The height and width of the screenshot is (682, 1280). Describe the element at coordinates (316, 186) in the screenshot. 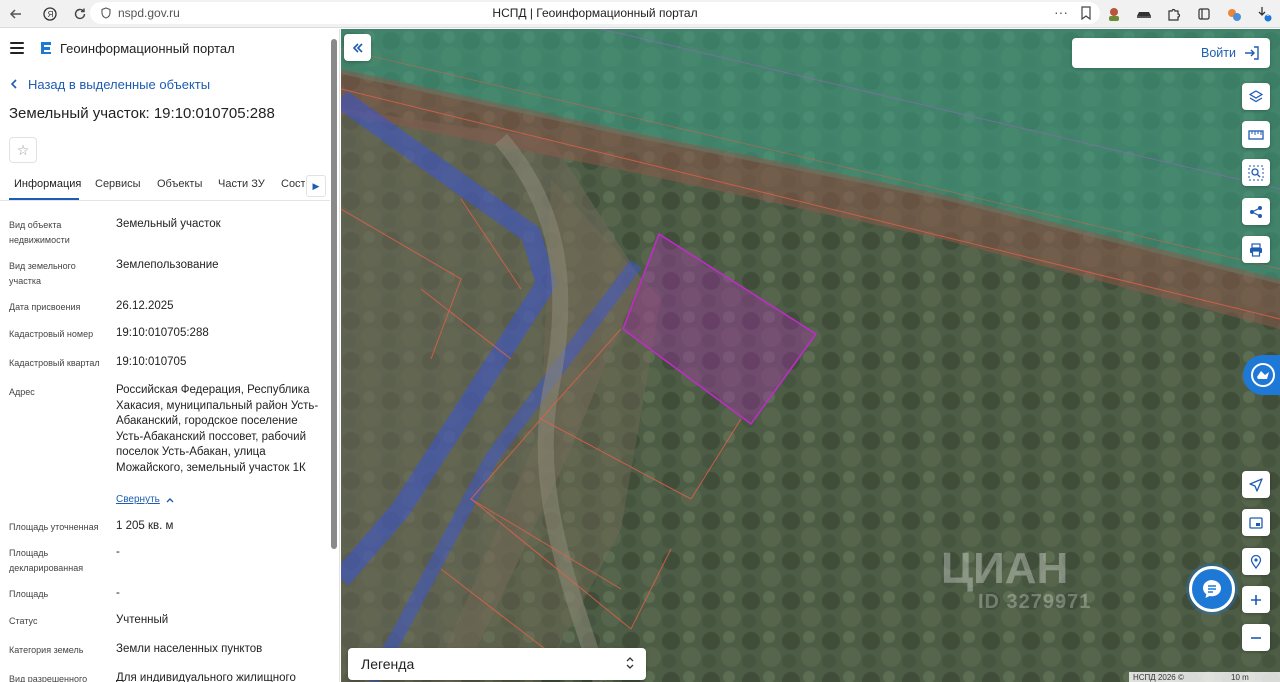

I see `tabs-scroll-right-button: ▶` at that location.